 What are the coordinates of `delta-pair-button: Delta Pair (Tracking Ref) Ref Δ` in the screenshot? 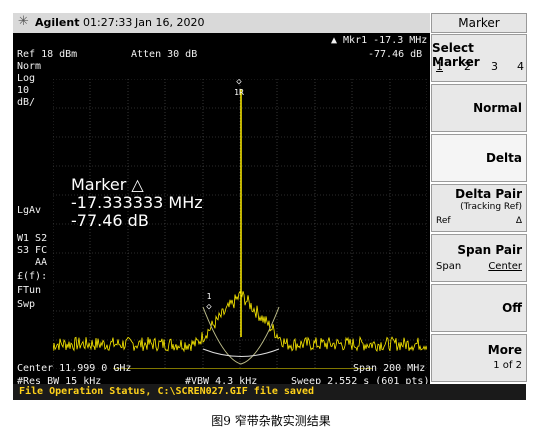 It's located at (479, 208).